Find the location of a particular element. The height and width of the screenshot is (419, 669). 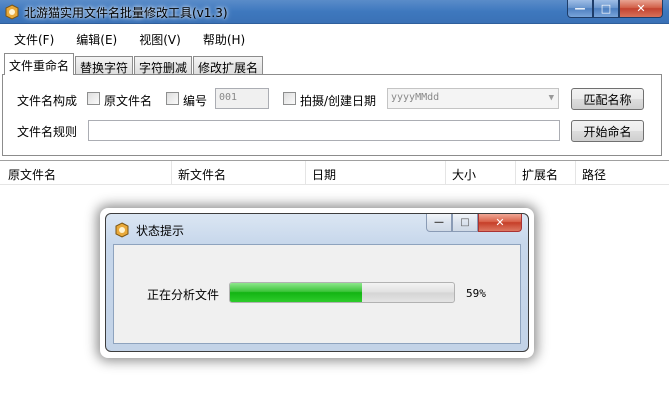

number-label: 编号 is located at coordinates (195, 101).